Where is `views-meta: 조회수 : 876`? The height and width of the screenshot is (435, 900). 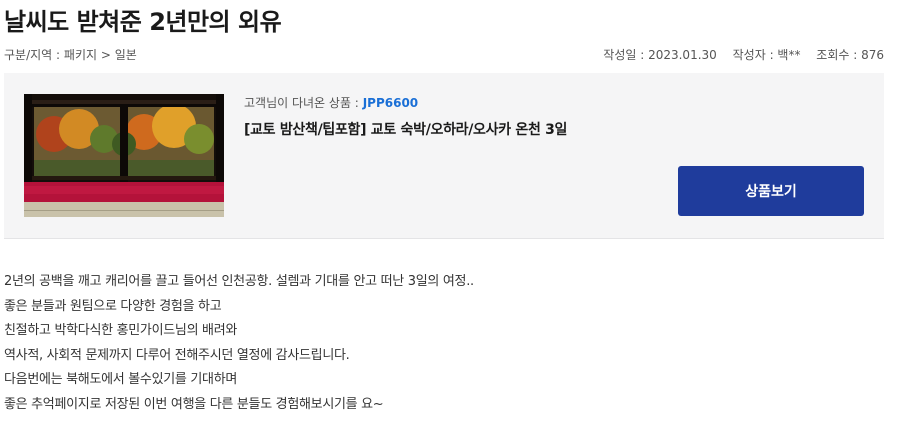
views-meta: 조회수 : 876 is located at coordinates (850, 55).